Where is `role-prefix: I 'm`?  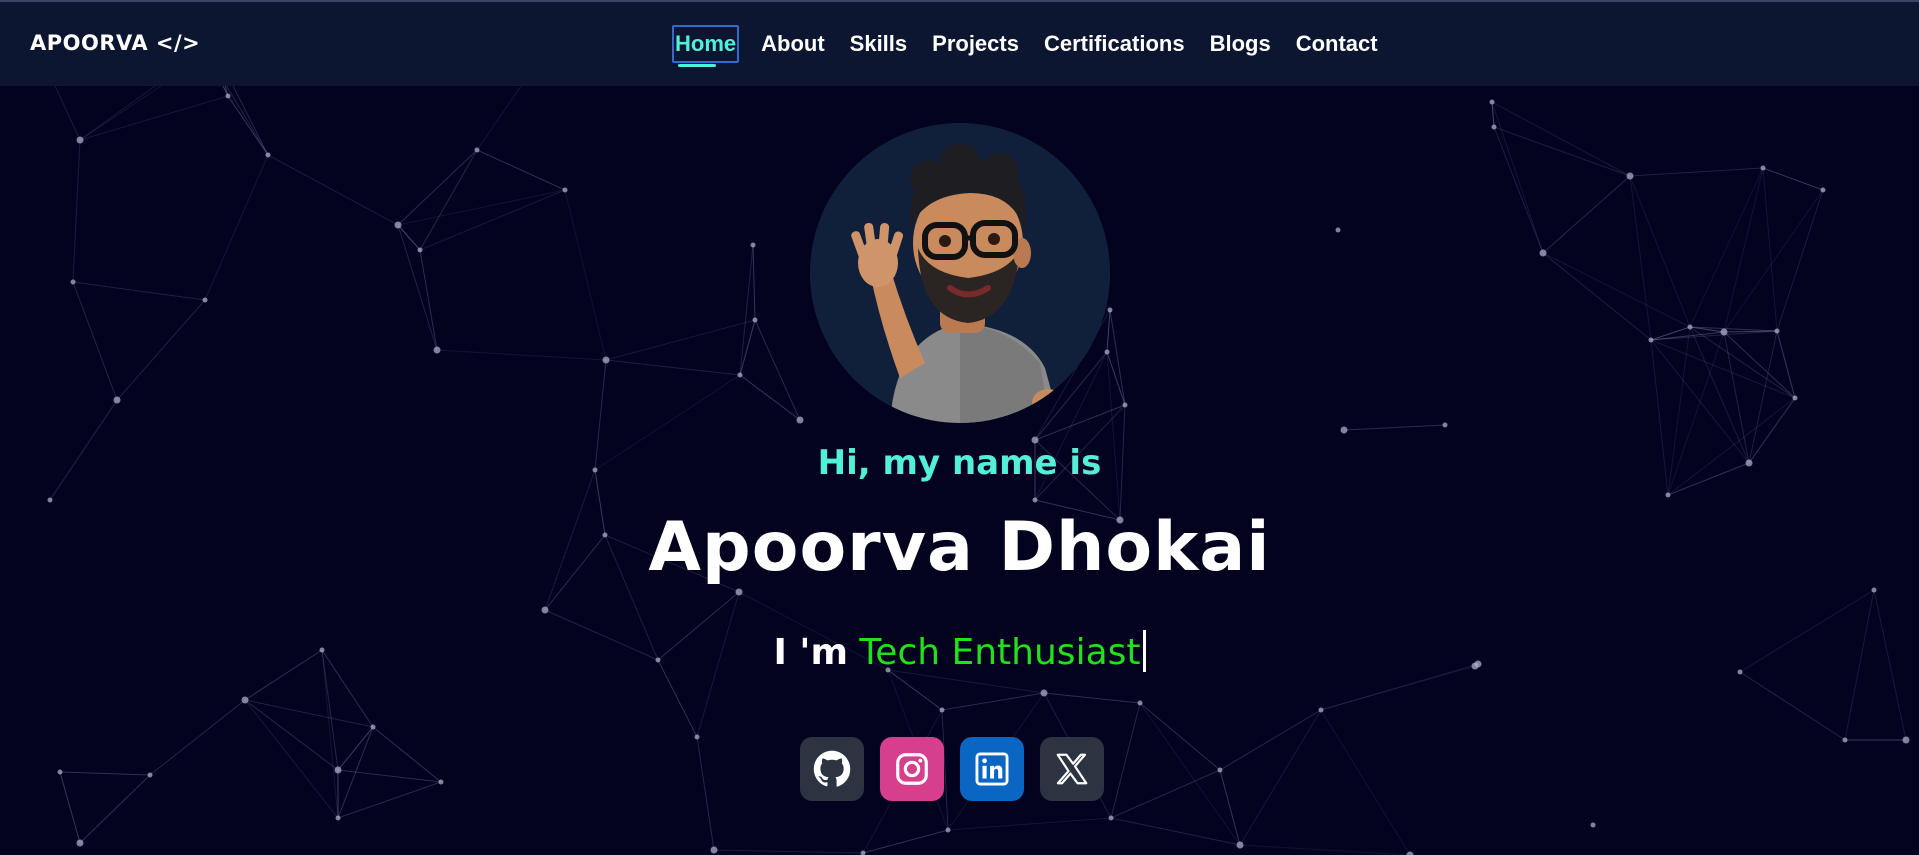
role-prefix: I 'm is located at coordinates (810, 652).